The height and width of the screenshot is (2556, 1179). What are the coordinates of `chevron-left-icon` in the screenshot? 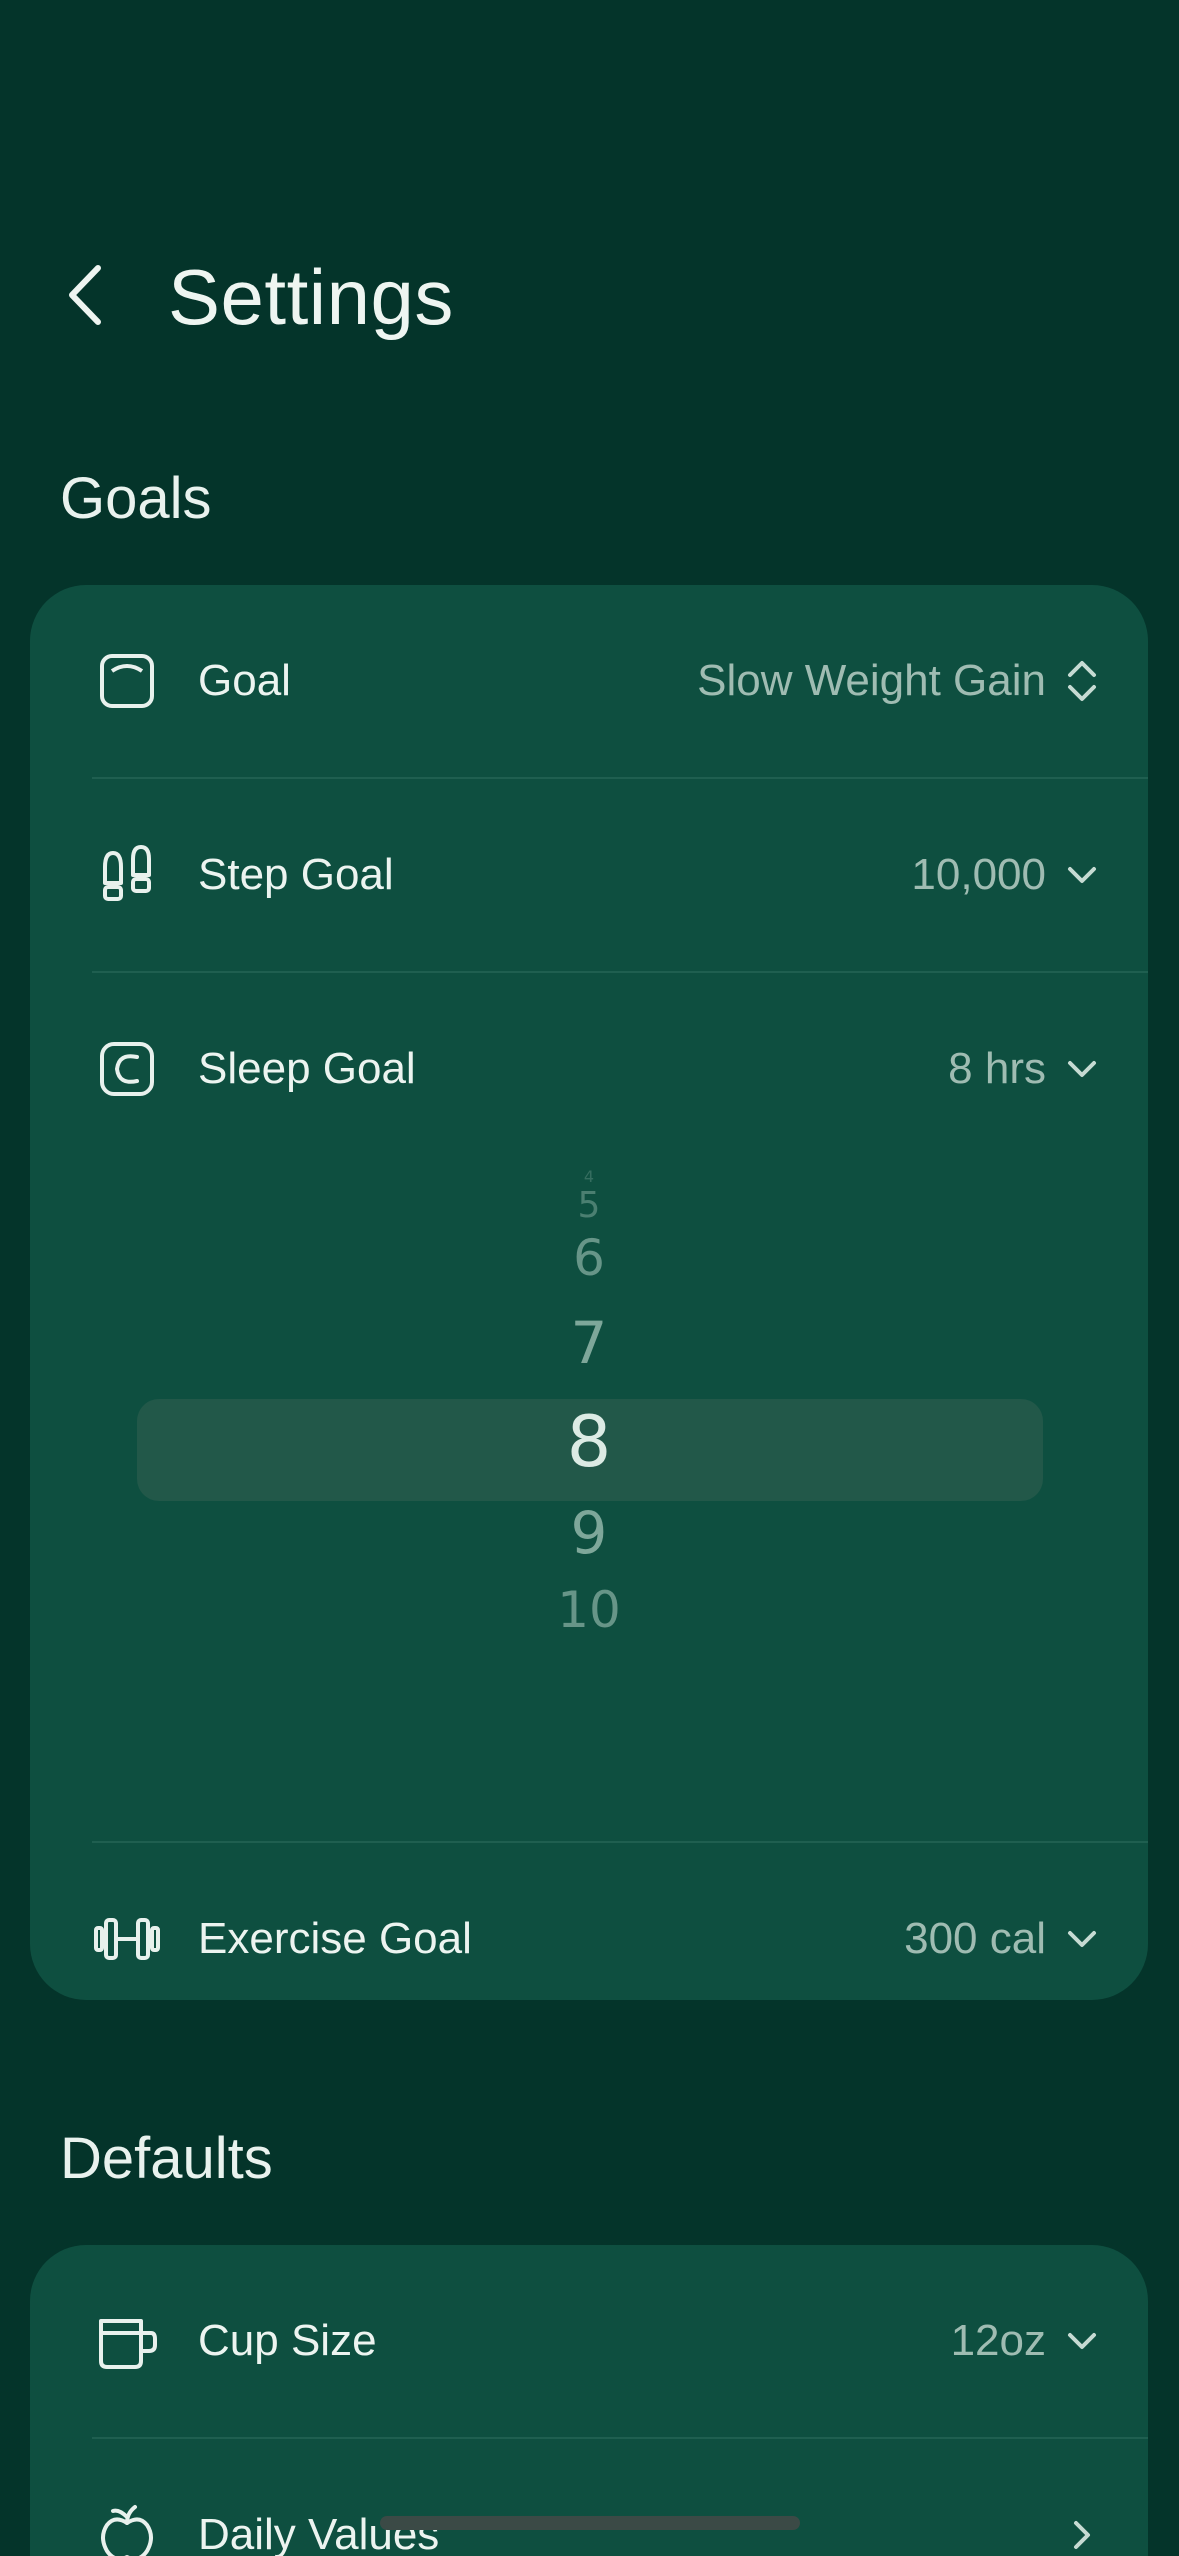 It's located at (85, 295).